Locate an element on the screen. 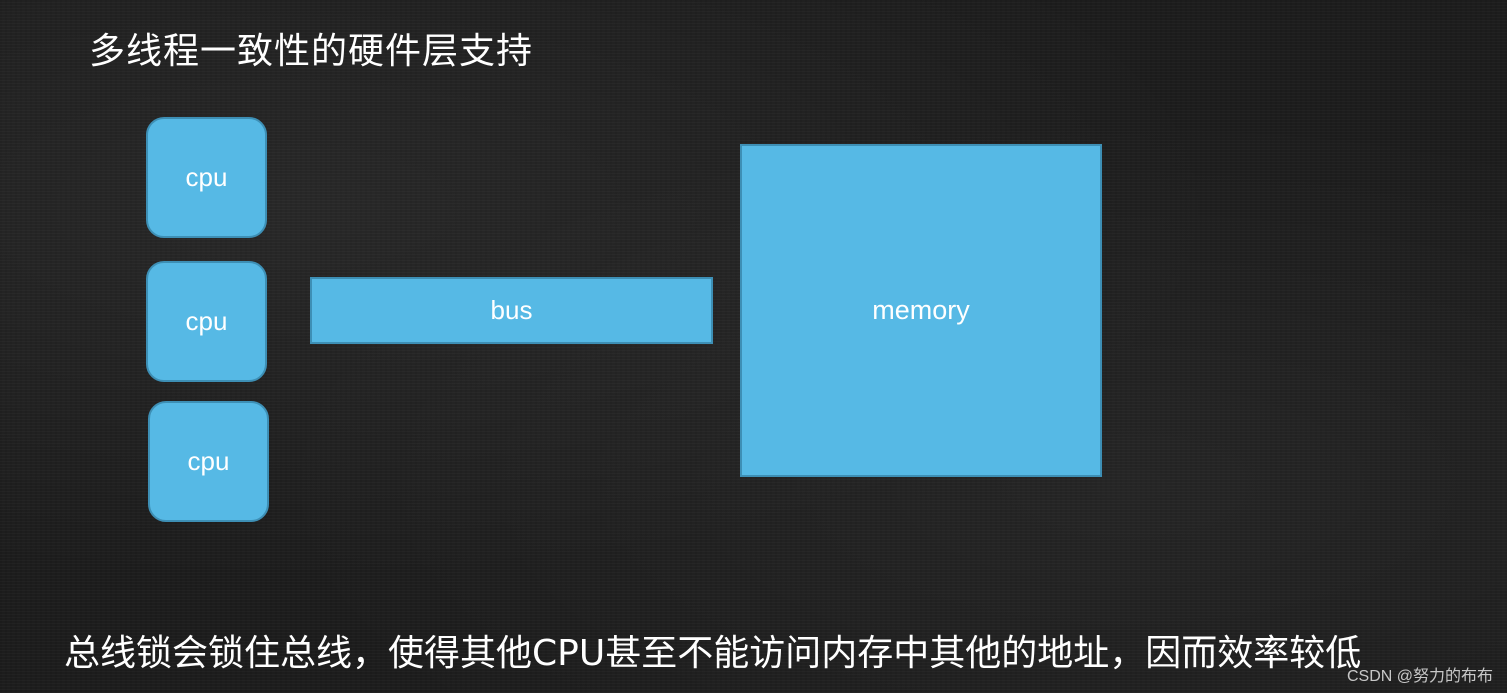 This screenshot has width=1507, height=693. memory-label: memory is located at coordinates (921, 310).